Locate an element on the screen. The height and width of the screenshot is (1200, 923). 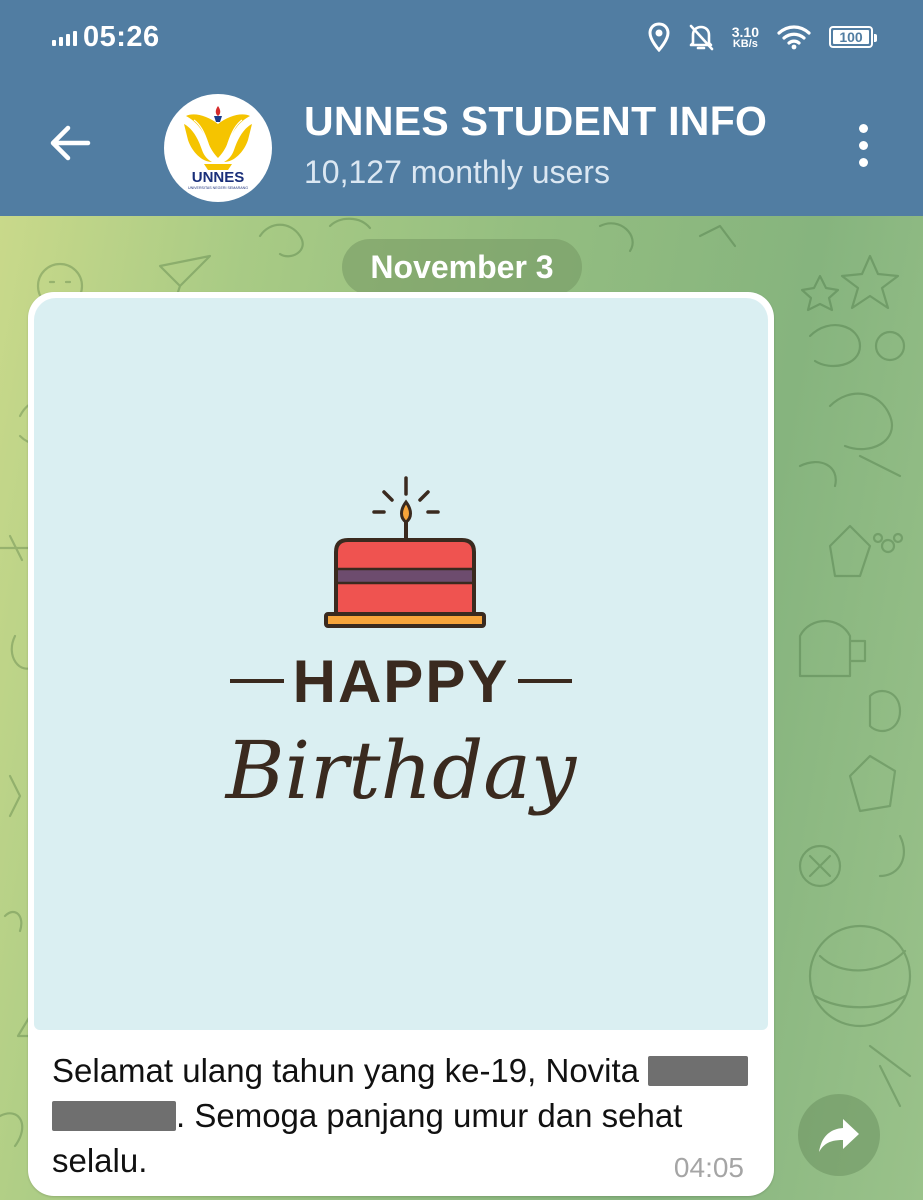
back-button is located at coordinates (71, 143).